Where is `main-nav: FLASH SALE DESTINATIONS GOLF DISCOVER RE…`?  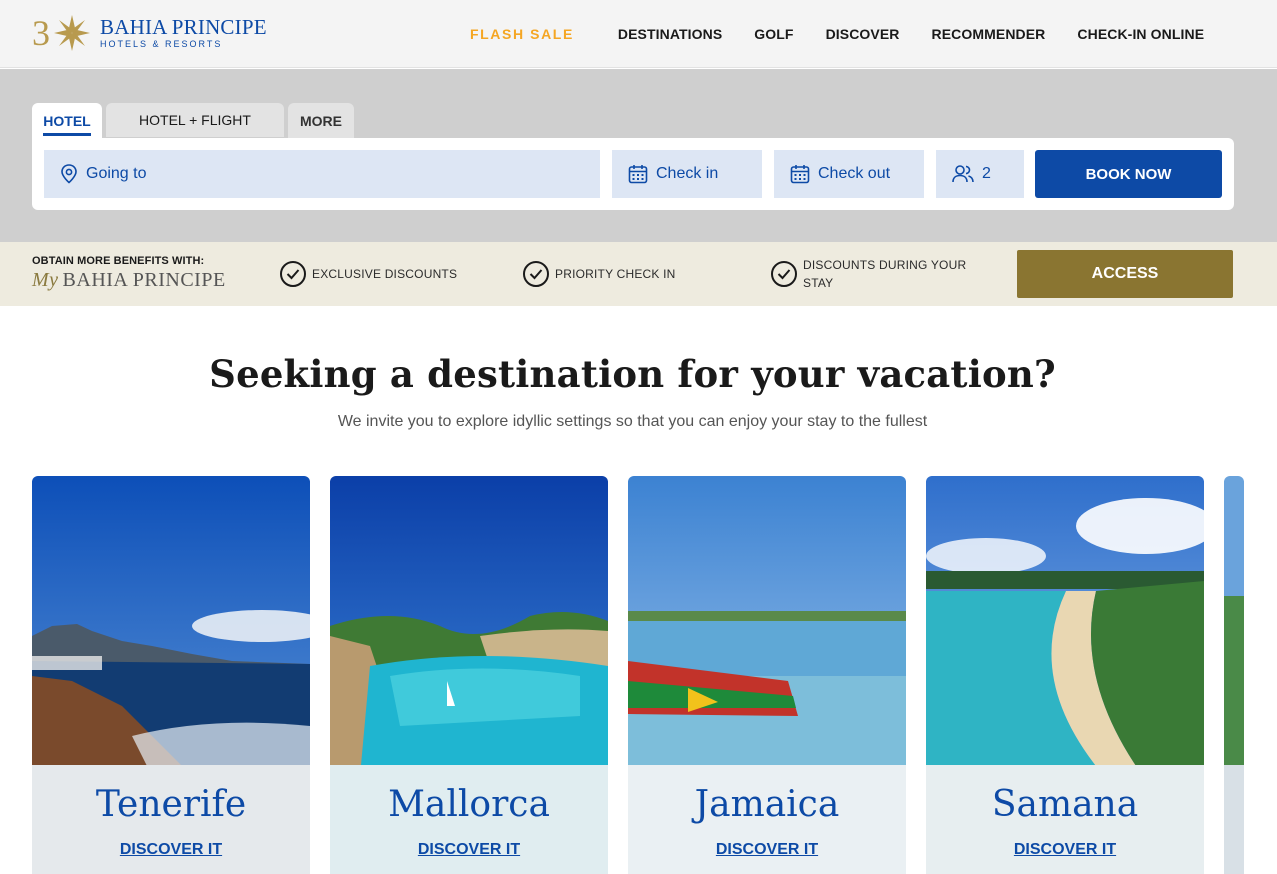 main-nav: FLASH SALE DESTINATIONS GOLF DISCOVER RE… is located at coordinates (853, 34).